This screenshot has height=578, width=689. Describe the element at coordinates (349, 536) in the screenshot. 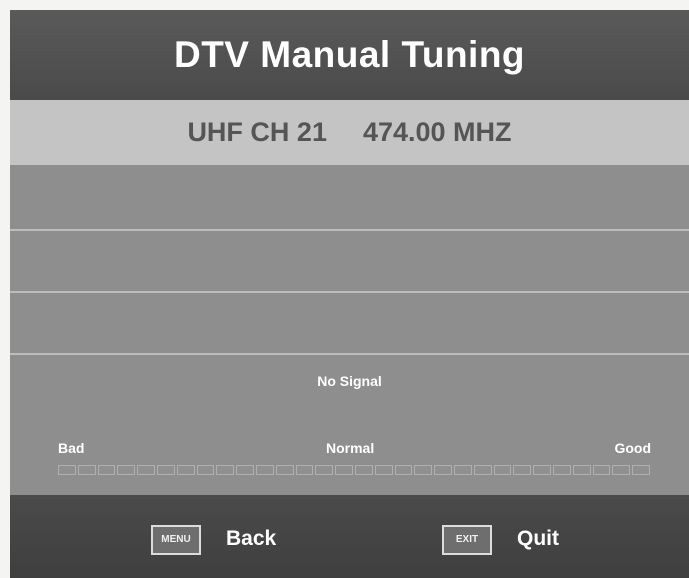

I see `footer-bar: MENU Back EXIT Quit` at that location.